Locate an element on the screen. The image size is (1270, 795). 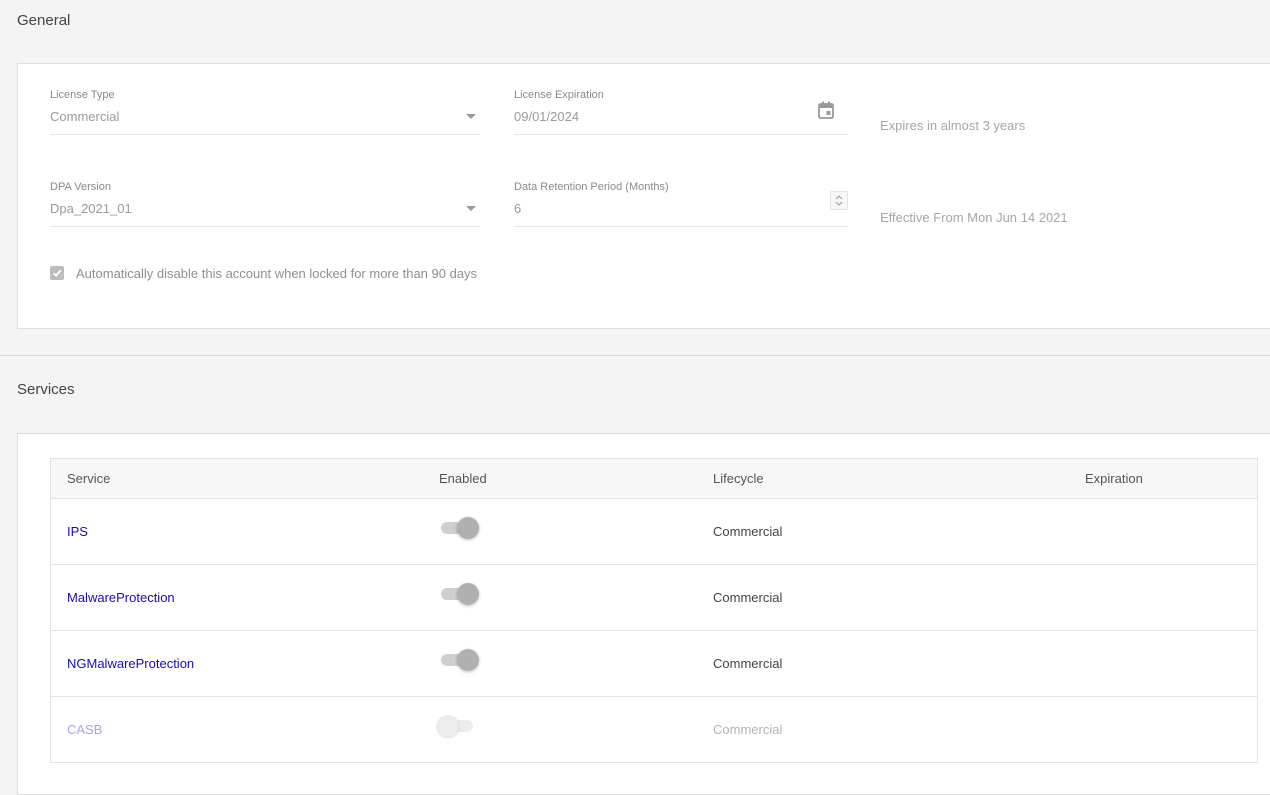
license-expiration-value: 09/01/2024 is located at coordinates (547, 116).